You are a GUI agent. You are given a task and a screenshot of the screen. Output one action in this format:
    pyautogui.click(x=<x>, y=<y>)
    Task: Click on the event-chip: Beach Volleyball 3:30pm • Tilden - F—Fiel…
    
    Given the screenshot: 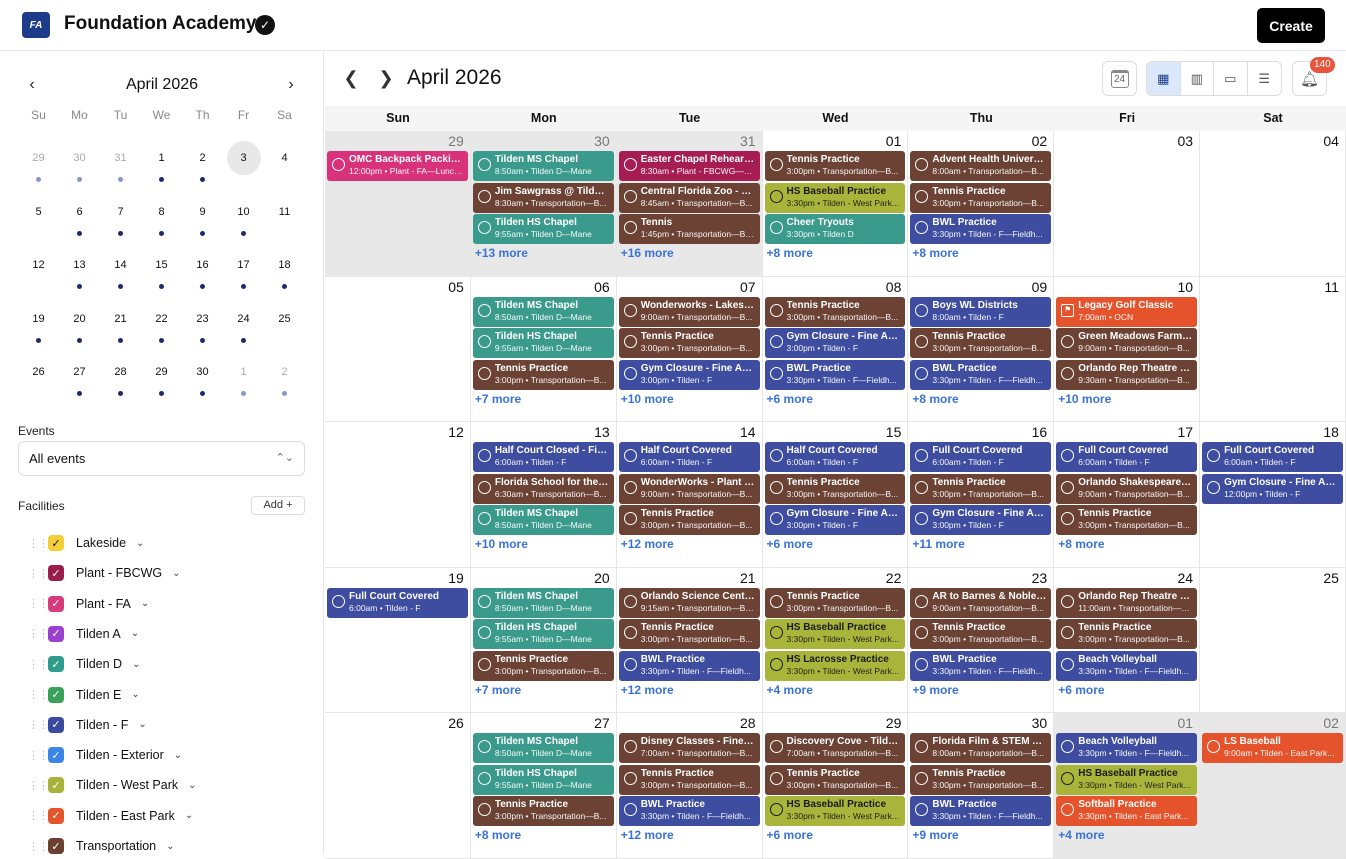 What is the action you would take?
    pyautogui.click(x=1127, y=748)
    